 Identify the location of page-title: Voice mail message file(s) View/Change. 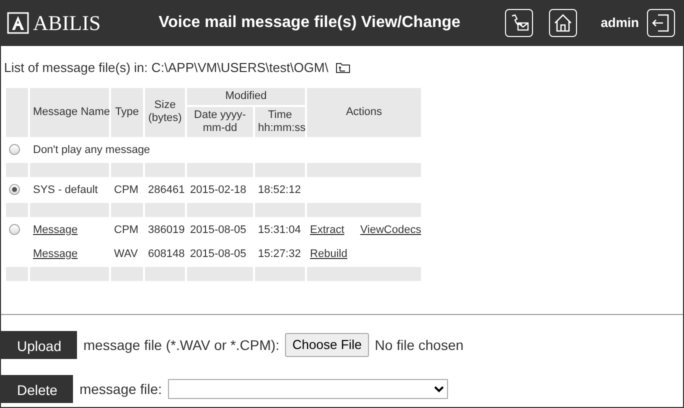
(309, 23).